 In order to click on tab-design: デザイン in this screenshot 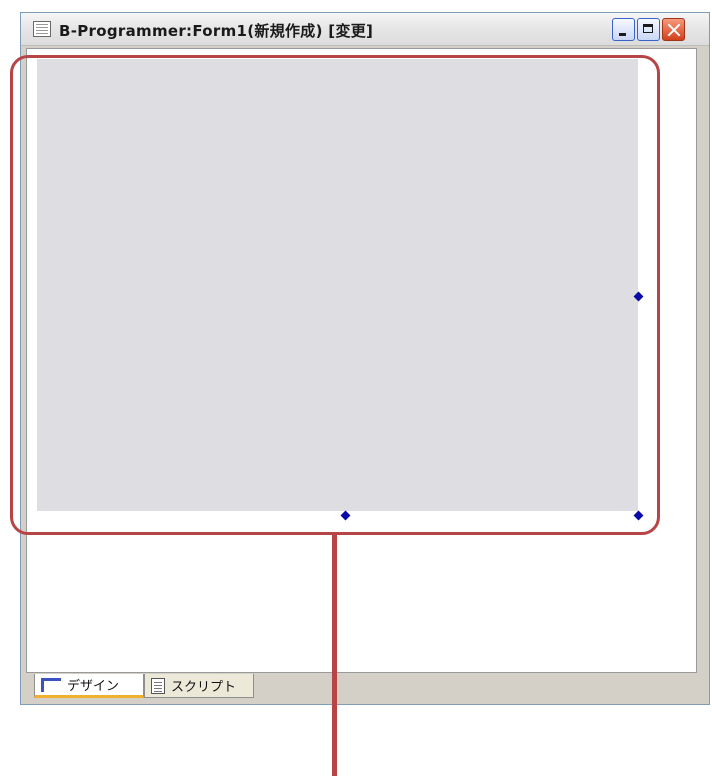, I will do `click(89, 686)`.